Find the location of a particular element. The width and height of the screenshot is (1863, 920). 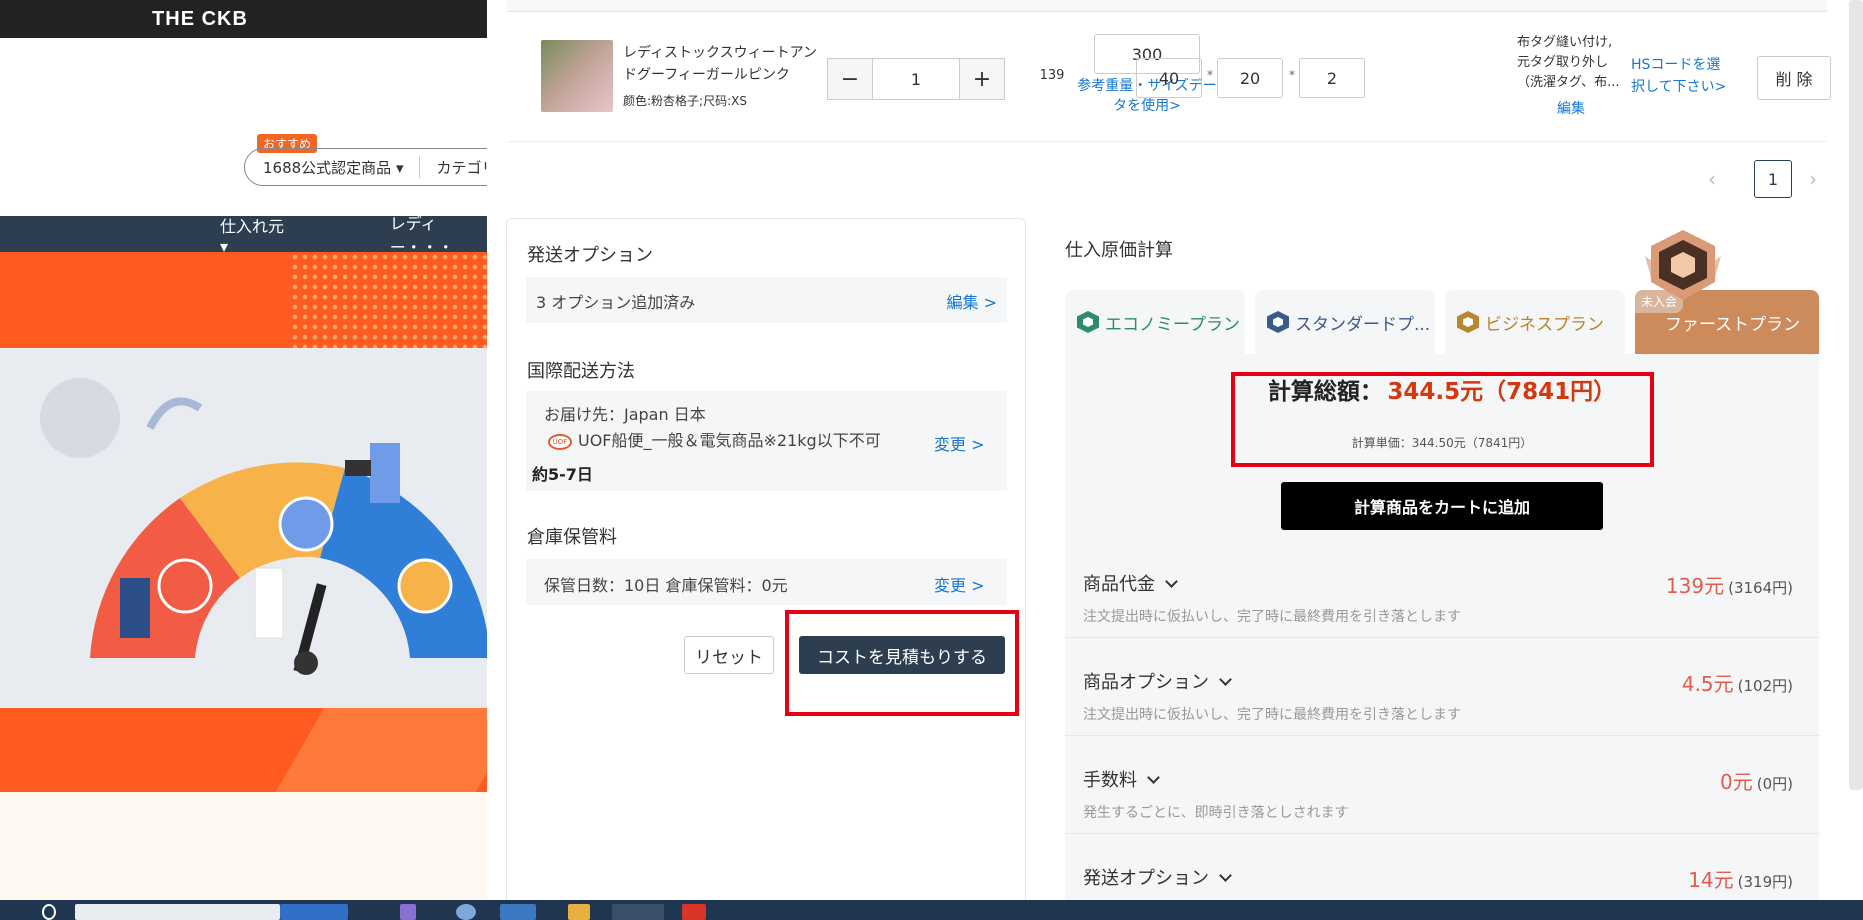

page-1-button: 1 is located at coordinates (1773, 179).